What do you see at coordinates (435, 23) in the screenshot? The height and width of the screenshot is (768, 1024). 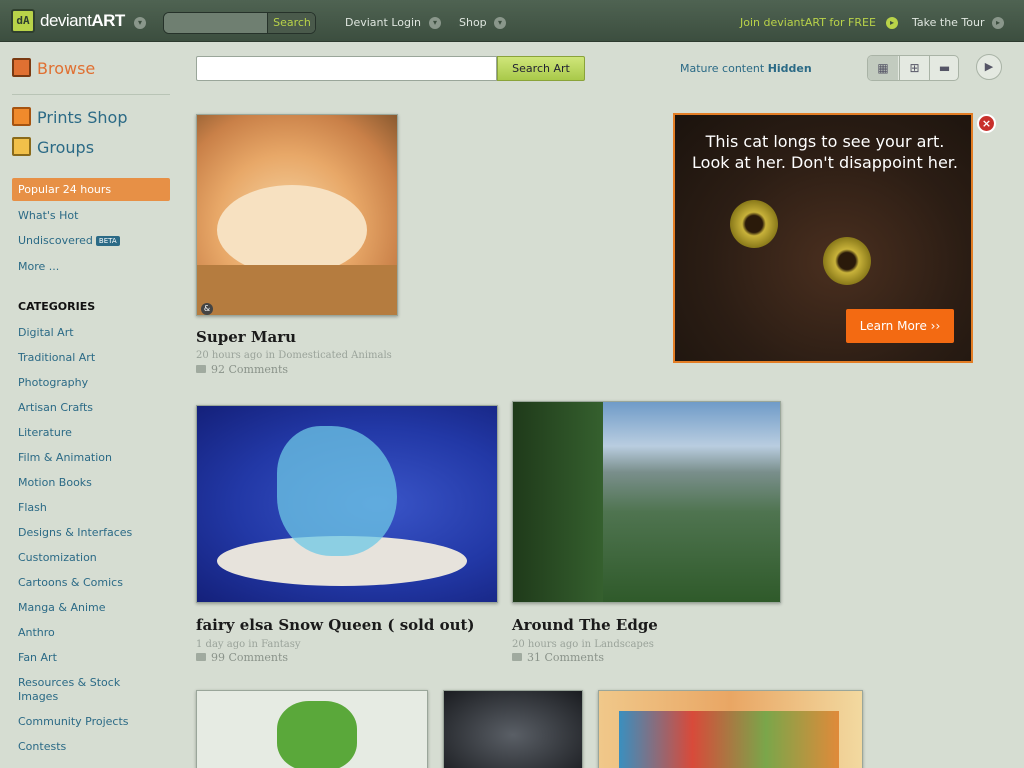 I see `deviant-login-chevron-icon: ▾` at bounding box center [435, 23].